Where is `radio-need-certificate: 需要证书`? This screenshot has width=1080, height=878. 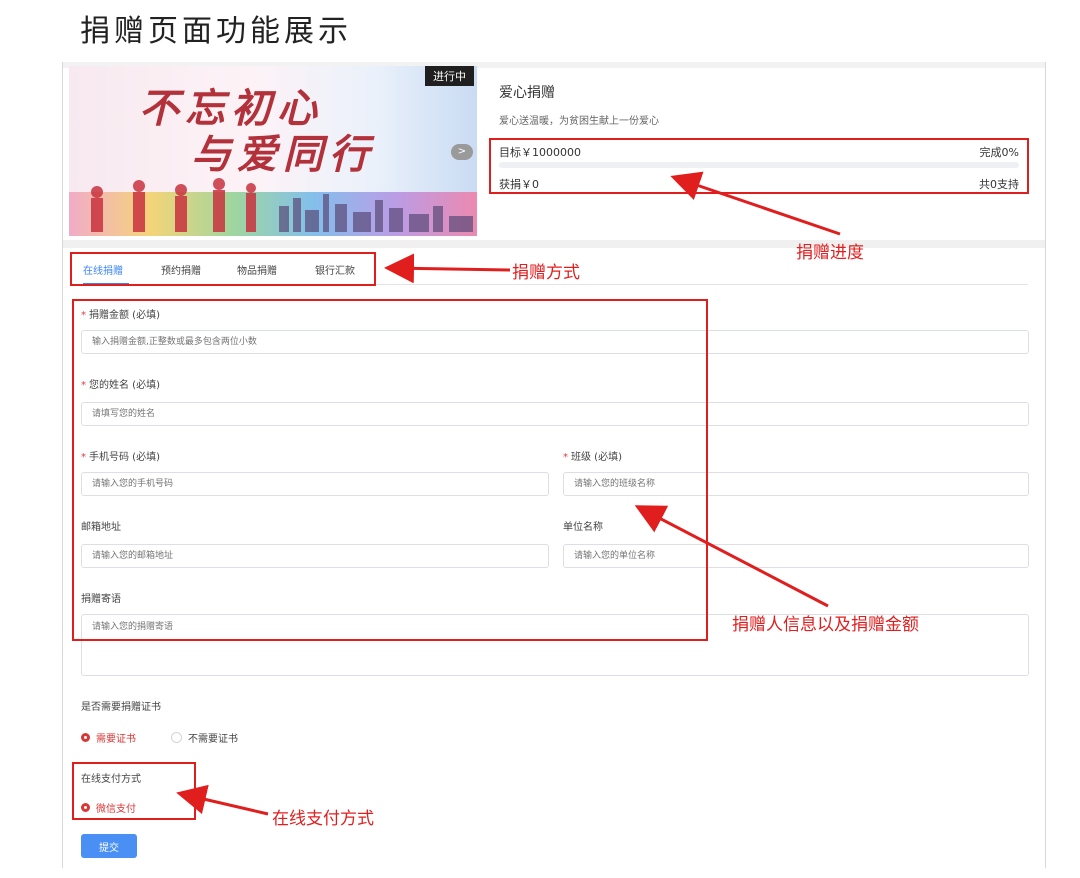
radio-need-certificate: 需要证书 is located at coordinates (108, 737).